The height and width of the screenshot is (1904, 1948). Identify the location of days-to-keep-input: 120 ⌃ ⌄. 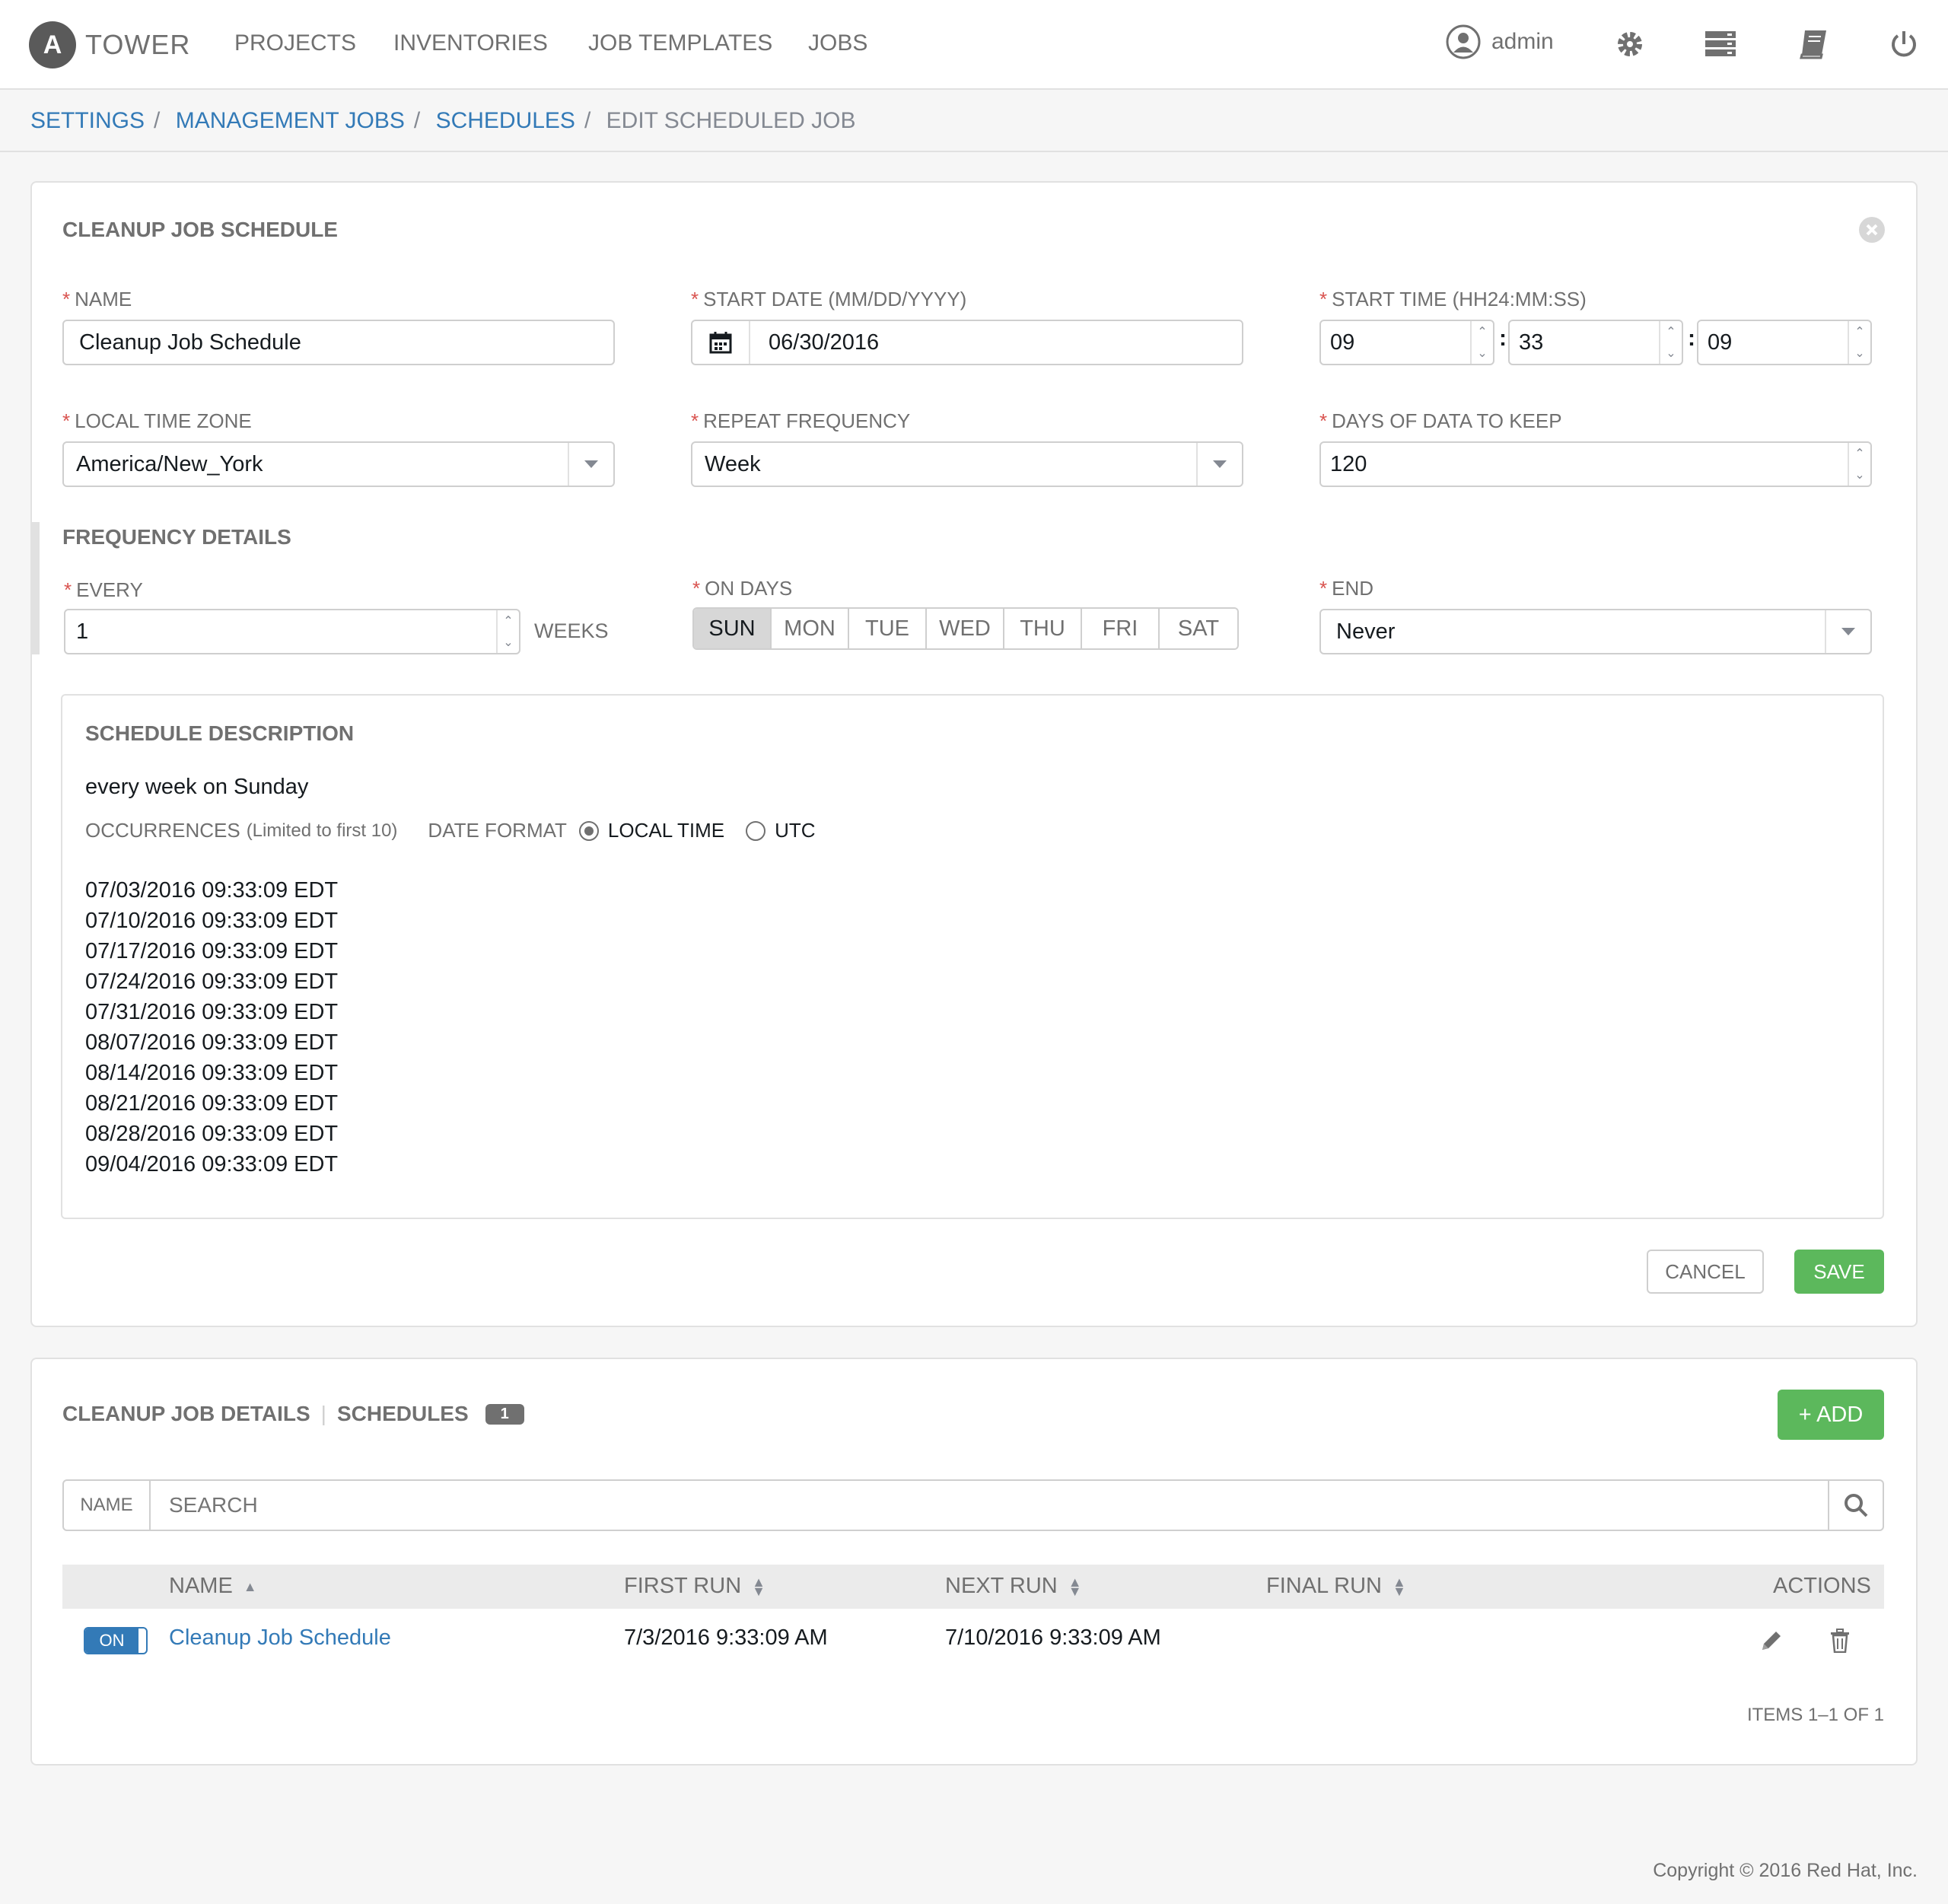
(1595, 464).